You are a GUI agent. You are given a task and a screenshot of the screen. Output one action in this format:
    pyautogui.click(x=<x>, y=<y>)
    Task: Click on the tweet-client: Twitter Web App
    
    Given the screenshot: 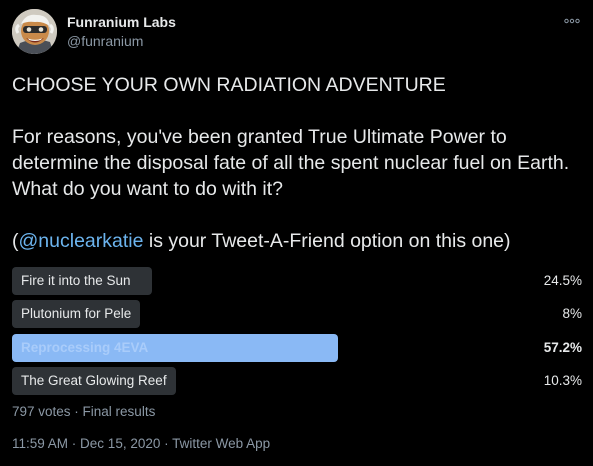 What is the action you would take?
    pyautogui.click(x=221, y=443)
    